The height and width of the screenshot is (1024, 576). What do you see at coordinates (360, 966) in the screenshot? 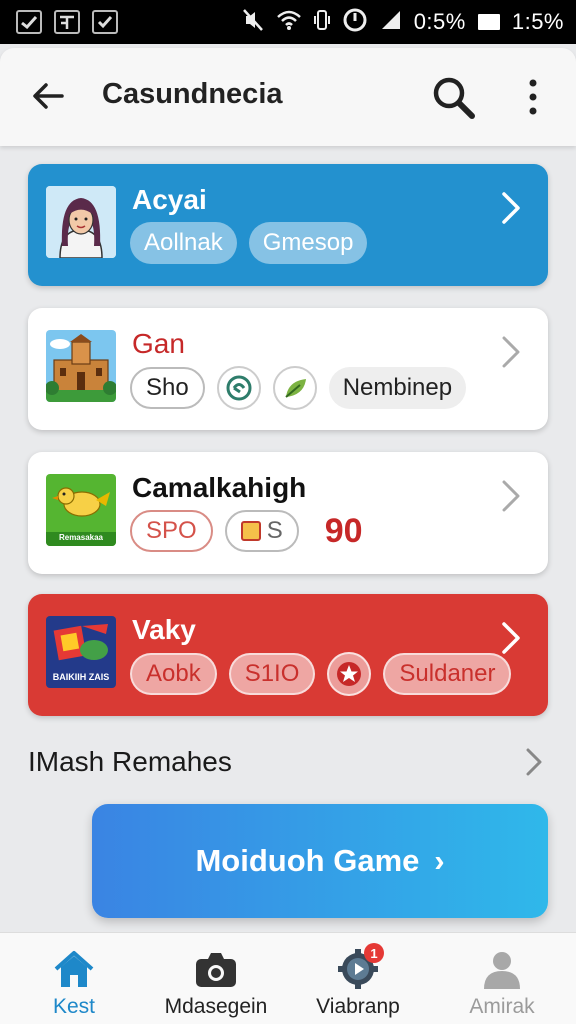
I see `gear-play-icon: 1` at bounding box center [360, 966].